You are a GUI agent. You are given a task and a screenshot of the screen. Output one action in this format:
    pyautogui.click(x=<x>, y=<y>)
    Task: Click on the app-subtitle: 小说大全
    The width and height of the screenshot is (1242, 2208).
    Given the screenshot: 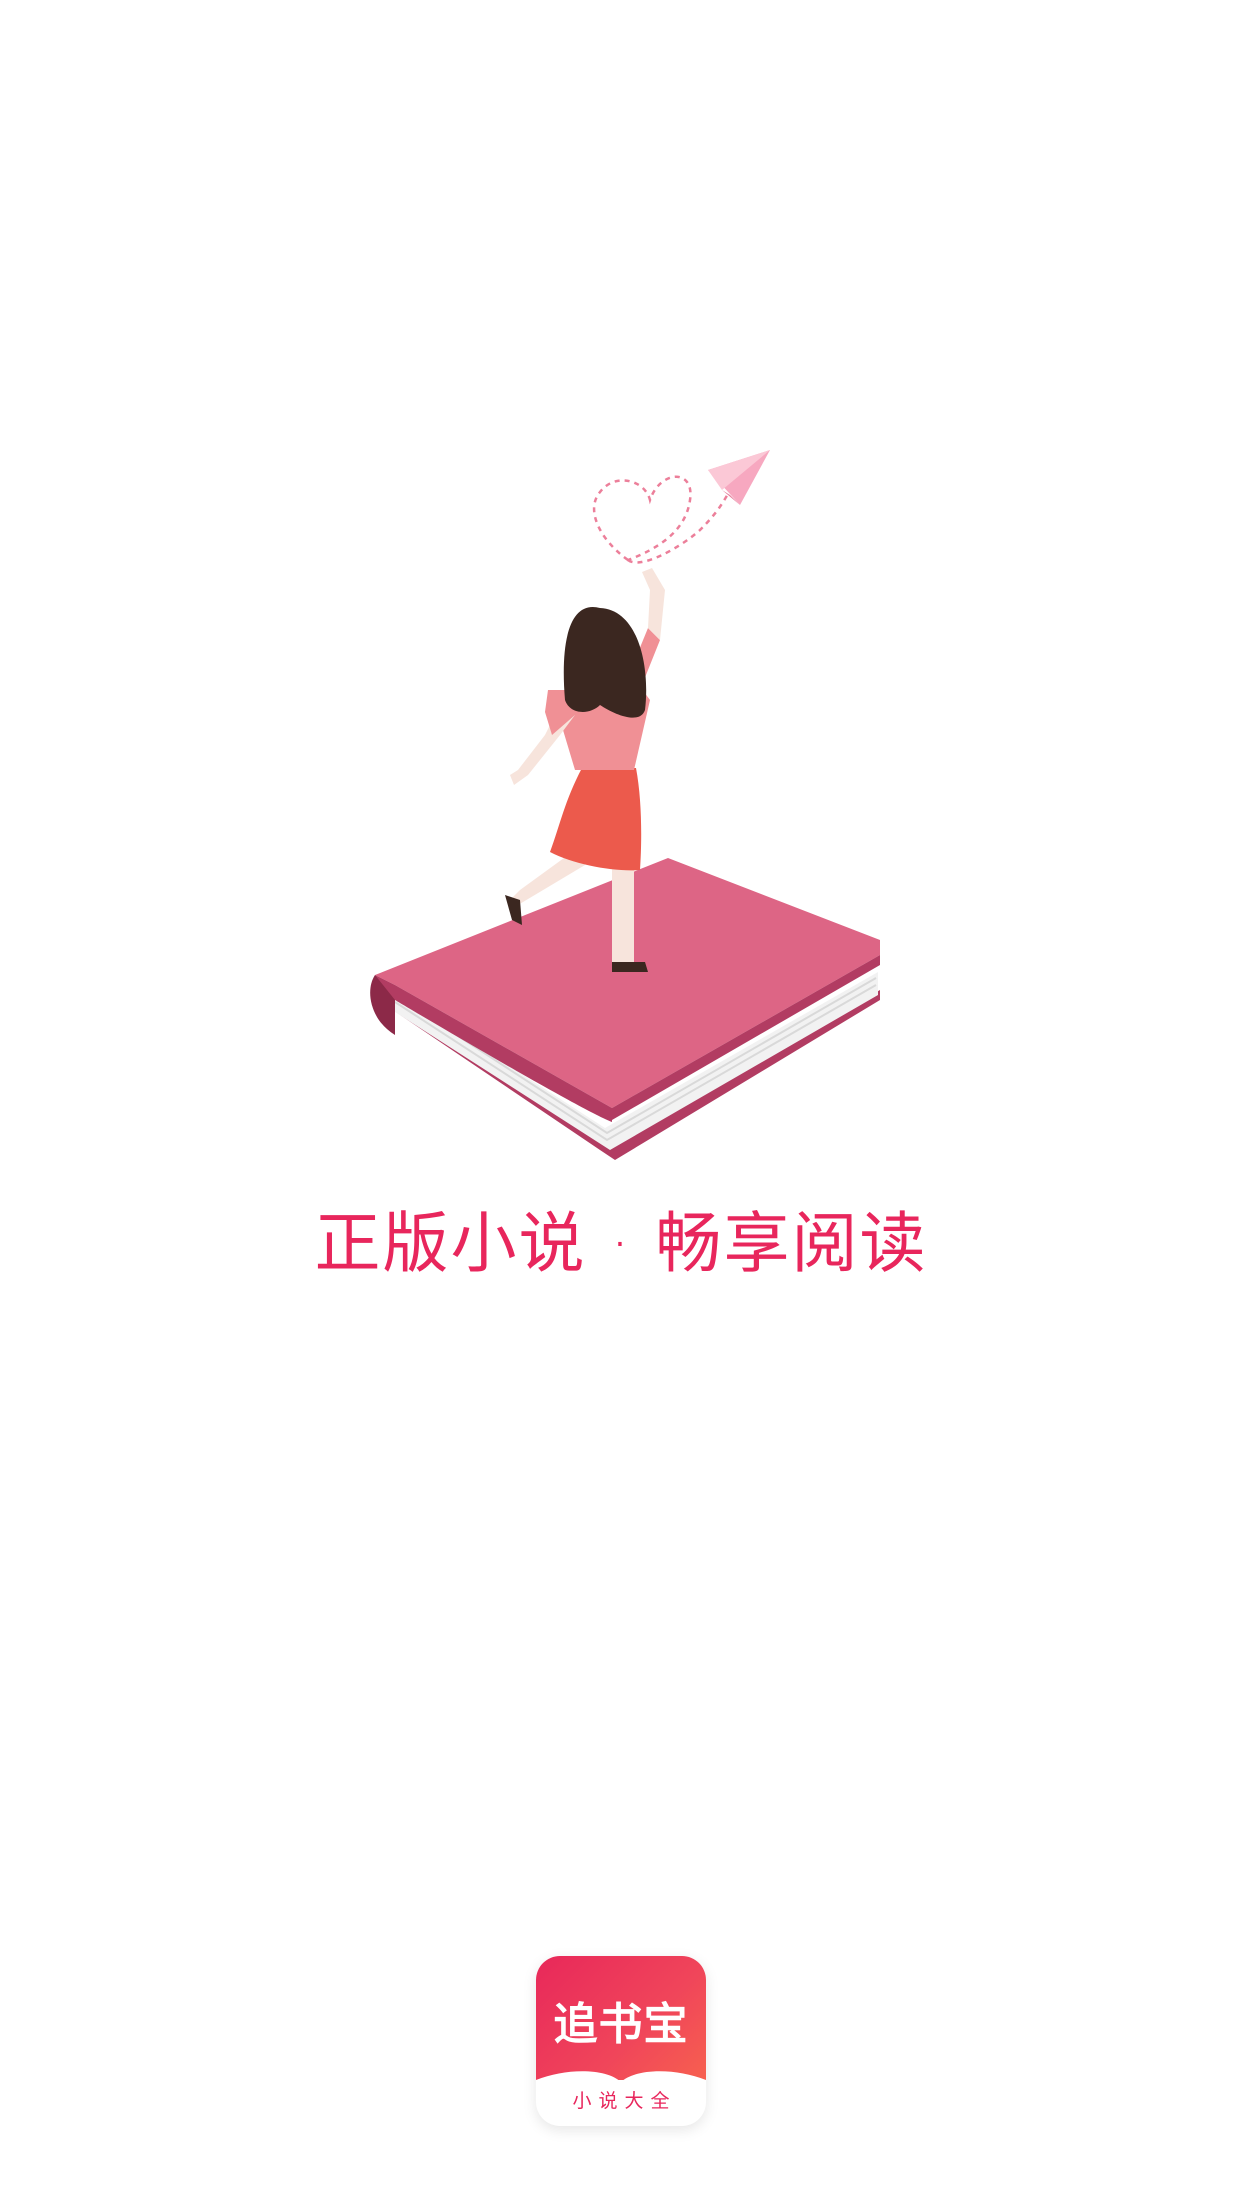 What is the action you would take?
    pyautogui.click(x=624, y=2101)
    